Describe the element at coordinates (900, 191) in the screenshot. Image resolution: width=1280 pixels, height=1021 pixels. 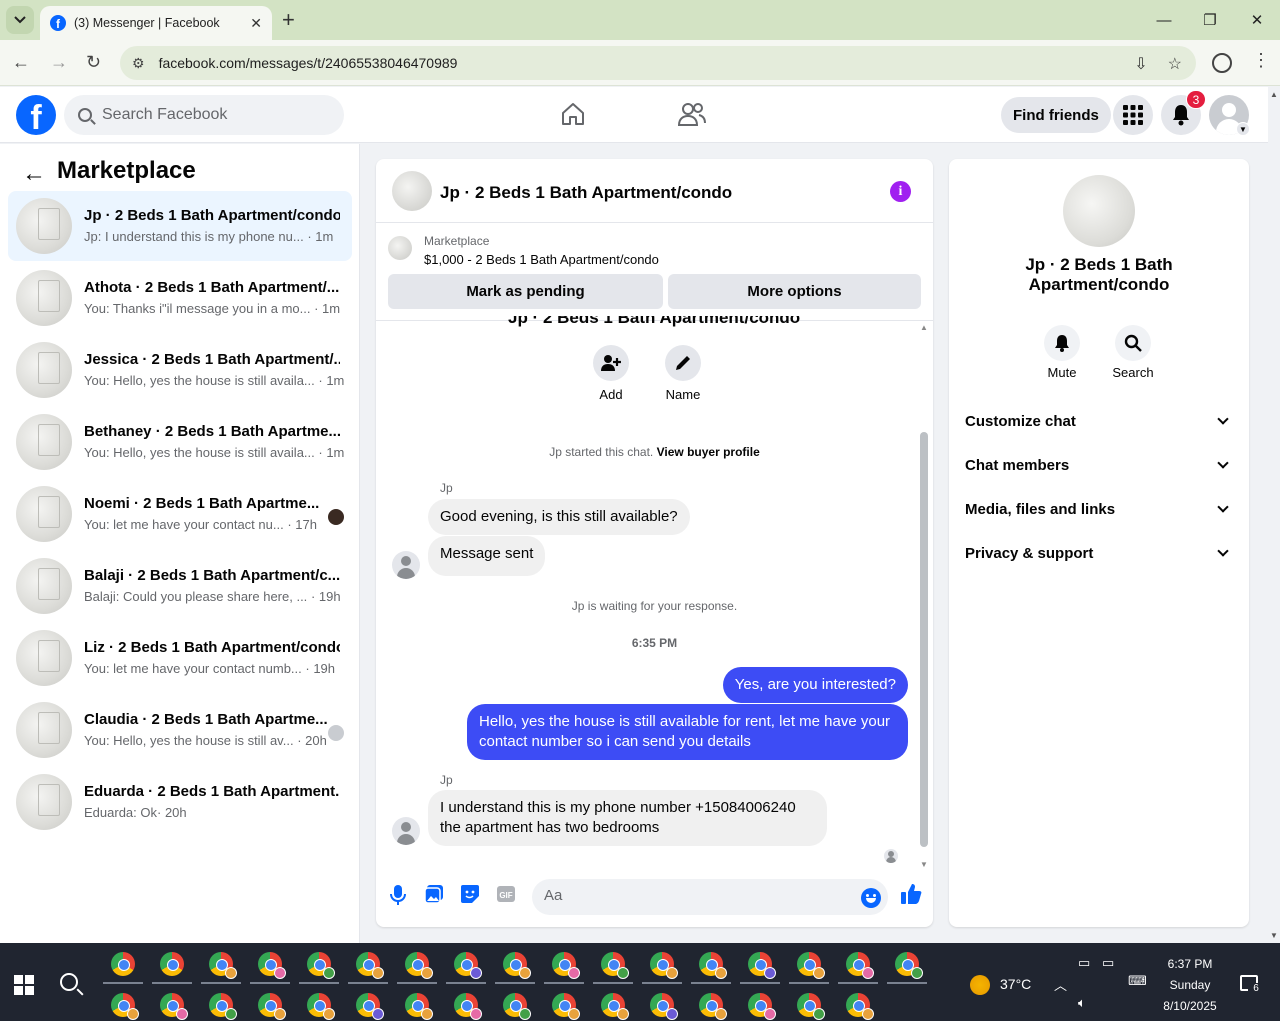
I see `info-icon: i` at that location.